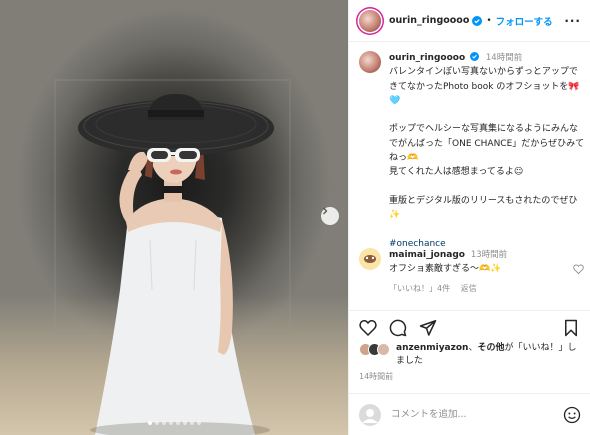 The width and height of the screenshot is (590, 435). I want to click on comment-like-count: 「いいね！」4件, so click(419, 288).